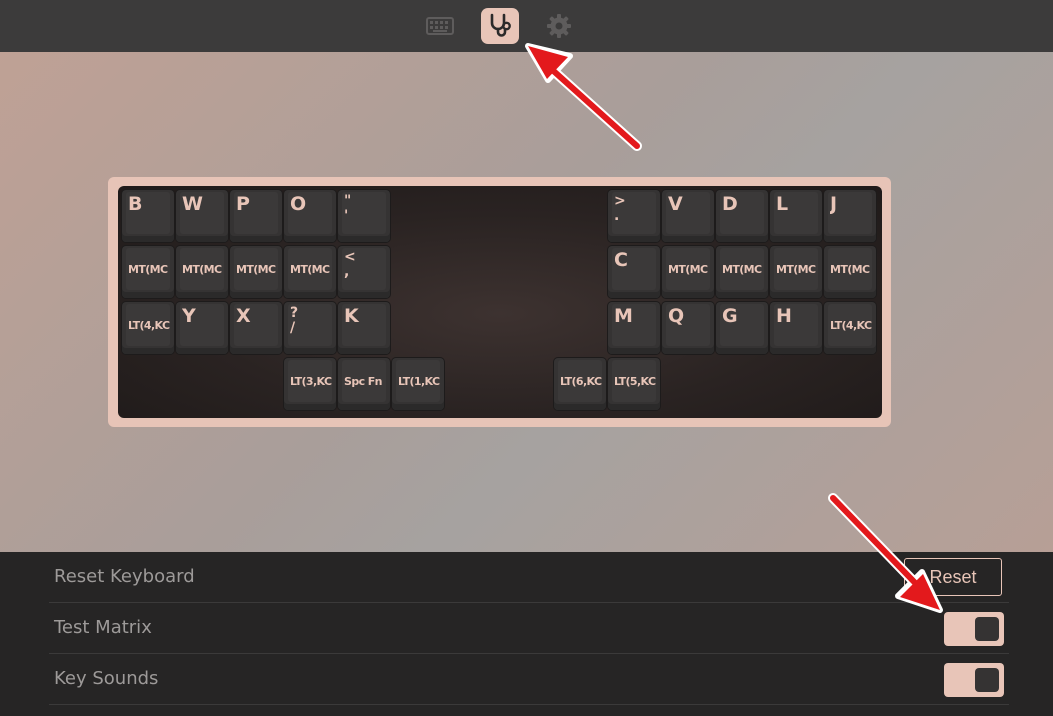  Describe the element at coordinates (742, 272) in the screenshot. I see `key-mt-6: MT(MC` at that location.